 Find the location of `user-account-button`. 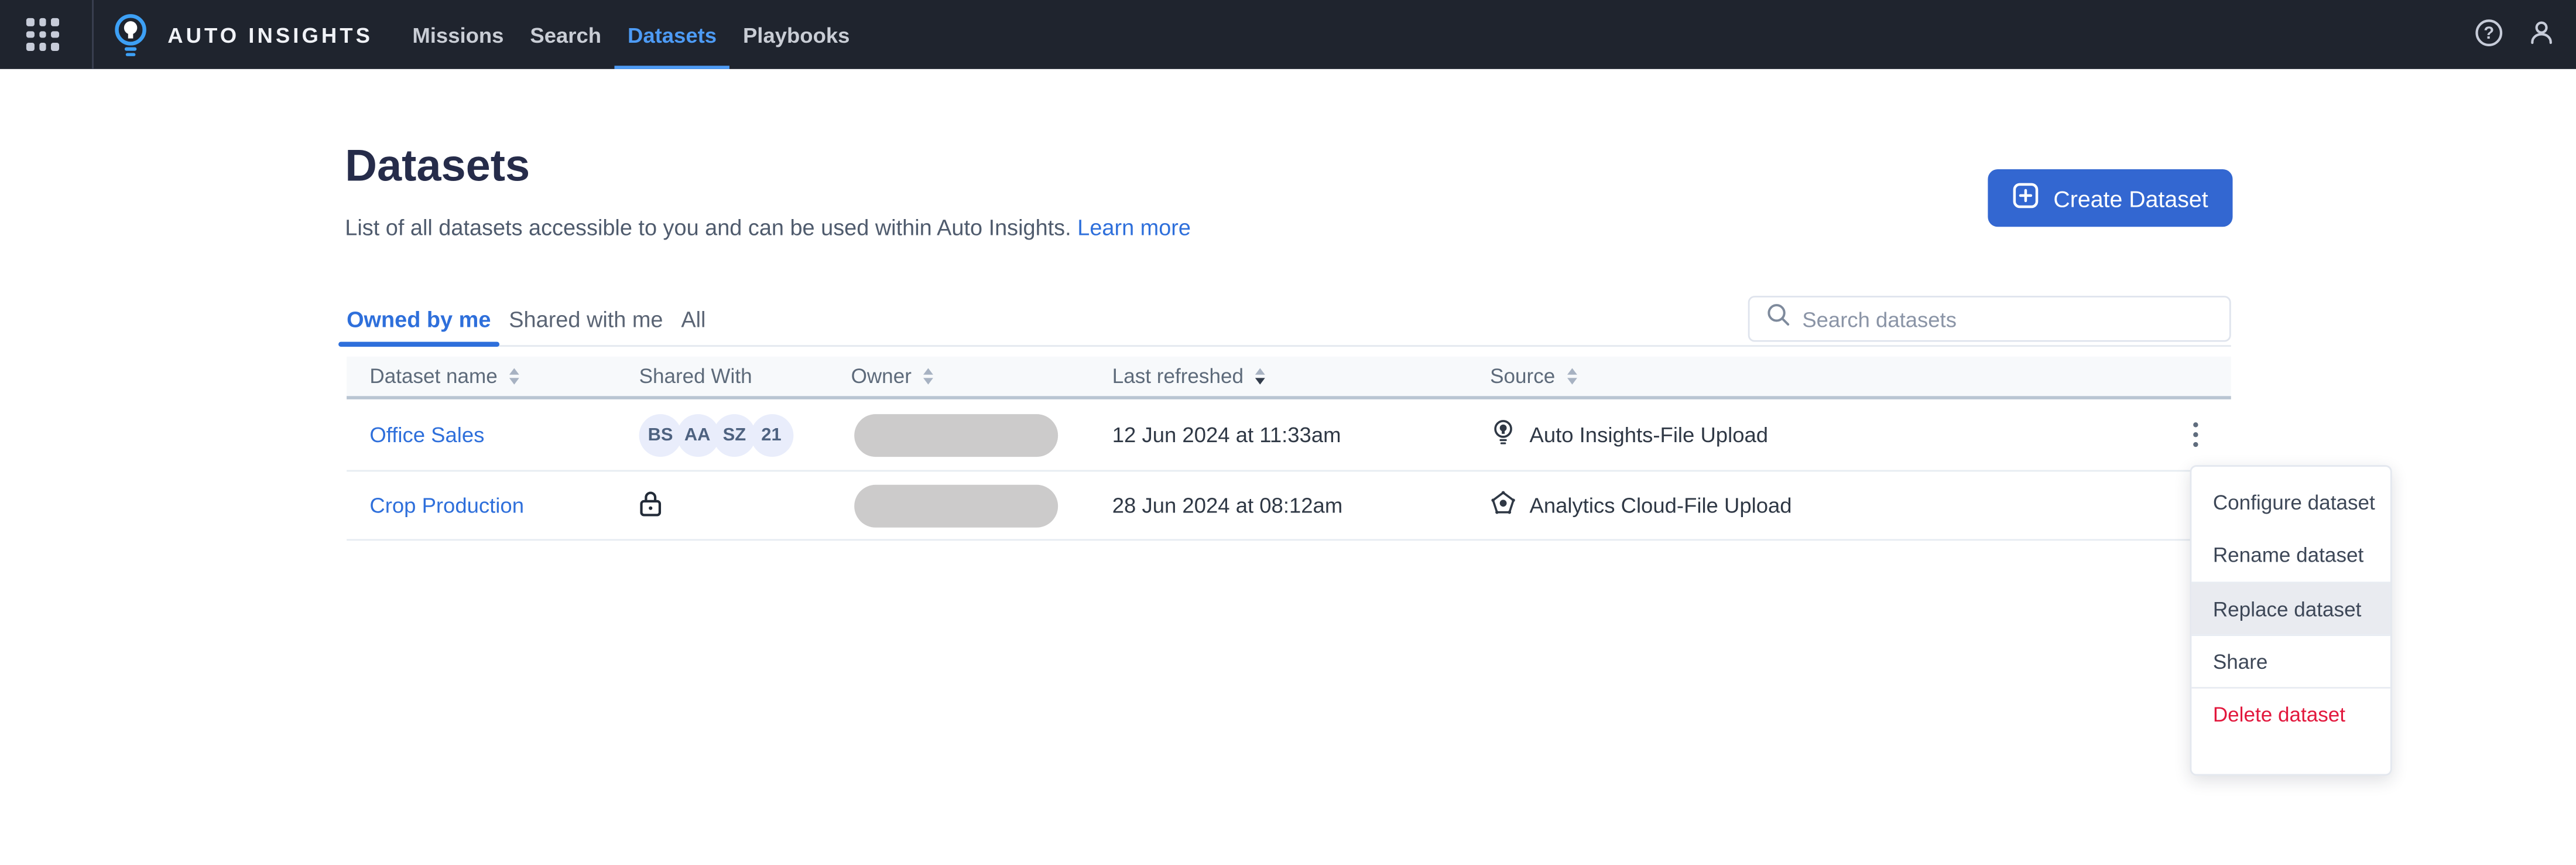

user-account-button is located at coordinates (2542, 34).